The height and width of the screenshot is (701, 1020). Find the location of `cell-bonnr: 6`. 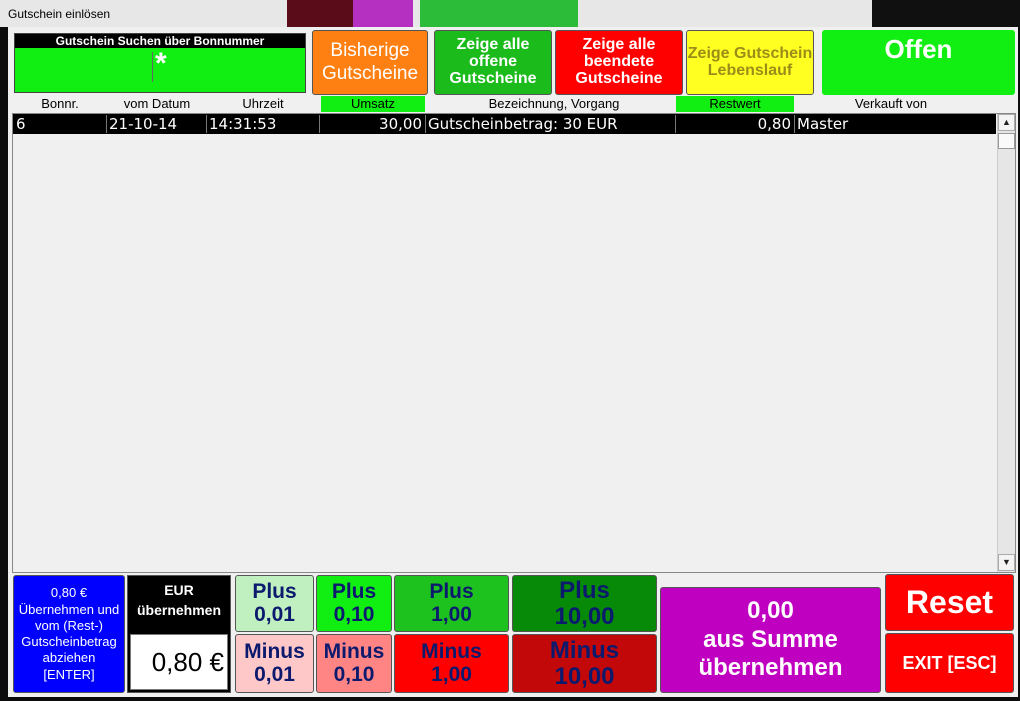

cell-bonnr: 6 is located at coordinates (21, 124).